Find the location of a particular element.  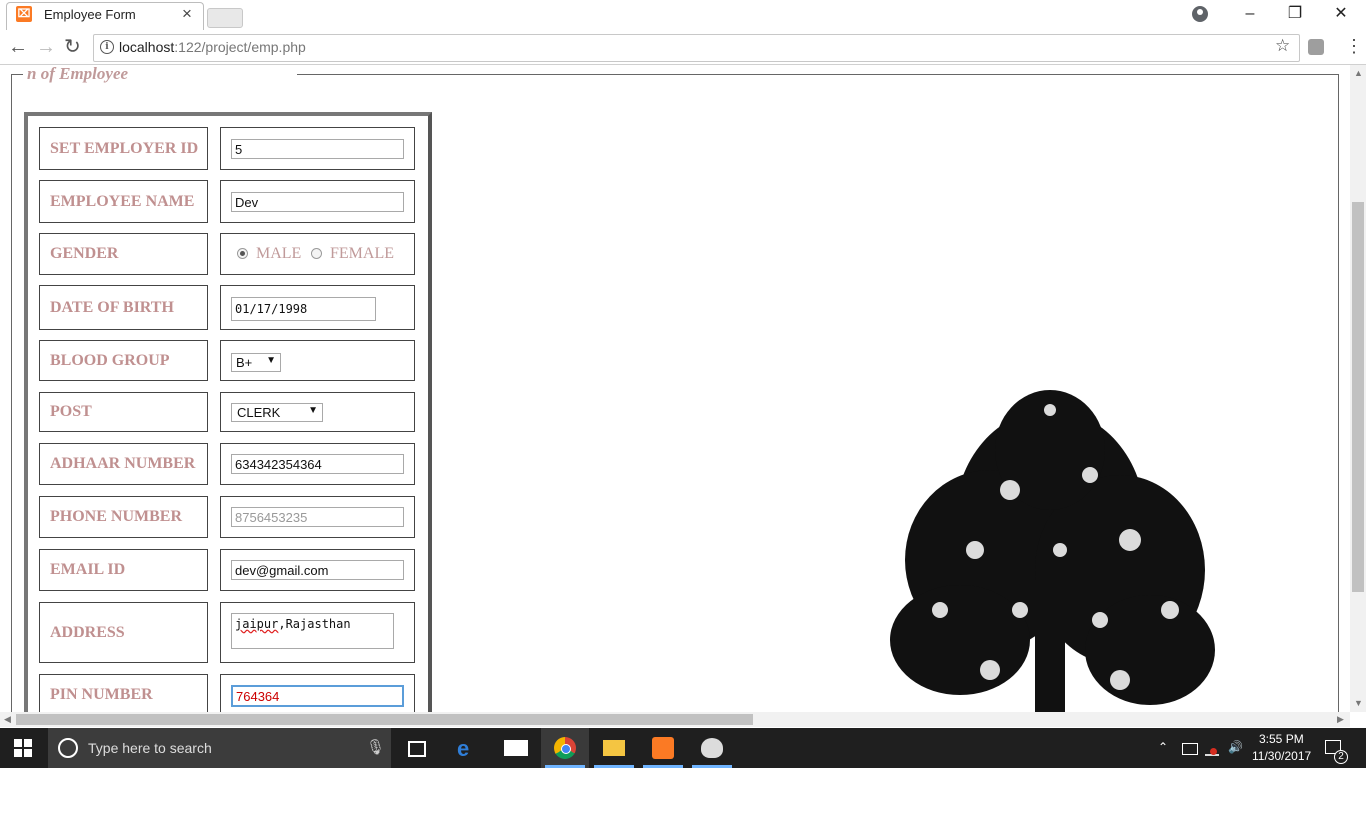

network-error-badge is located at coordinates (1213, 751).